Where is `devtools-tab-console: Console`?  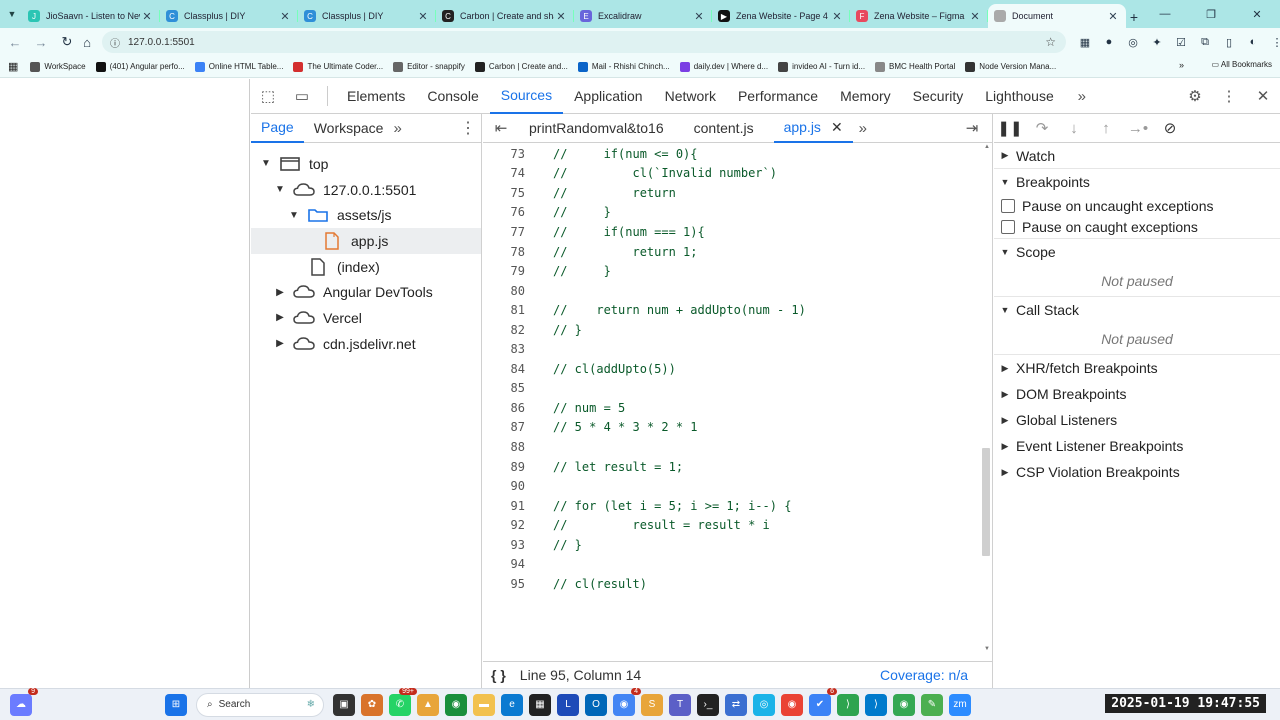
devtools-tab-console: Console is located at coordinates (452, 96).